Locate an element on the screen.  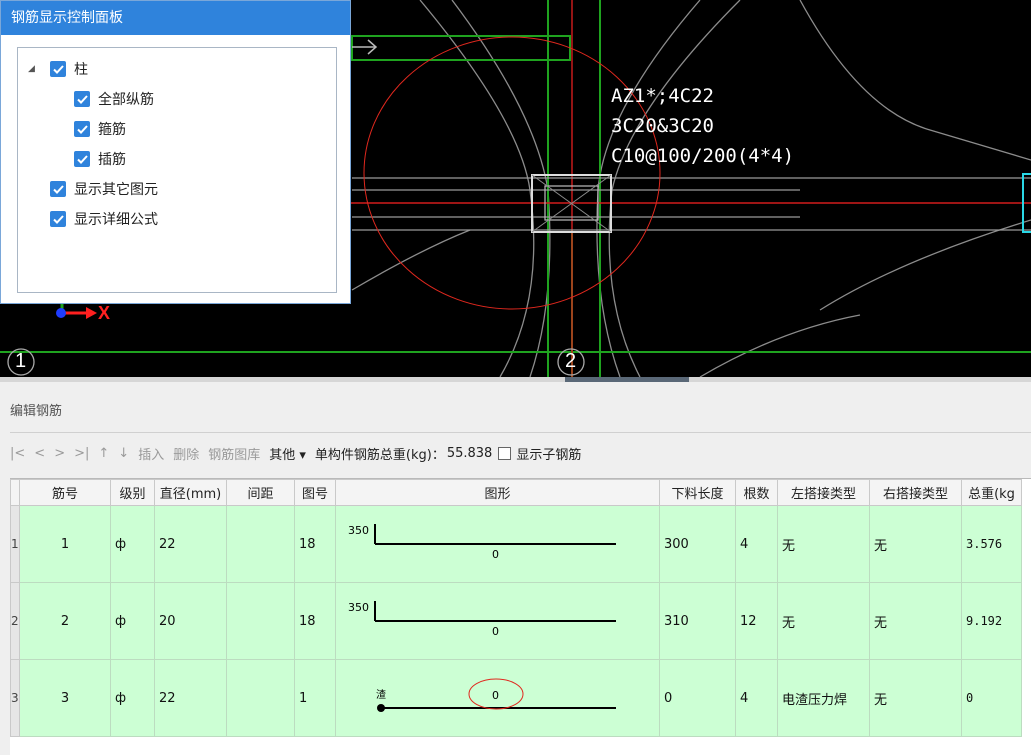
cell-bar-no: 3 is located at coordinates (65, 698).